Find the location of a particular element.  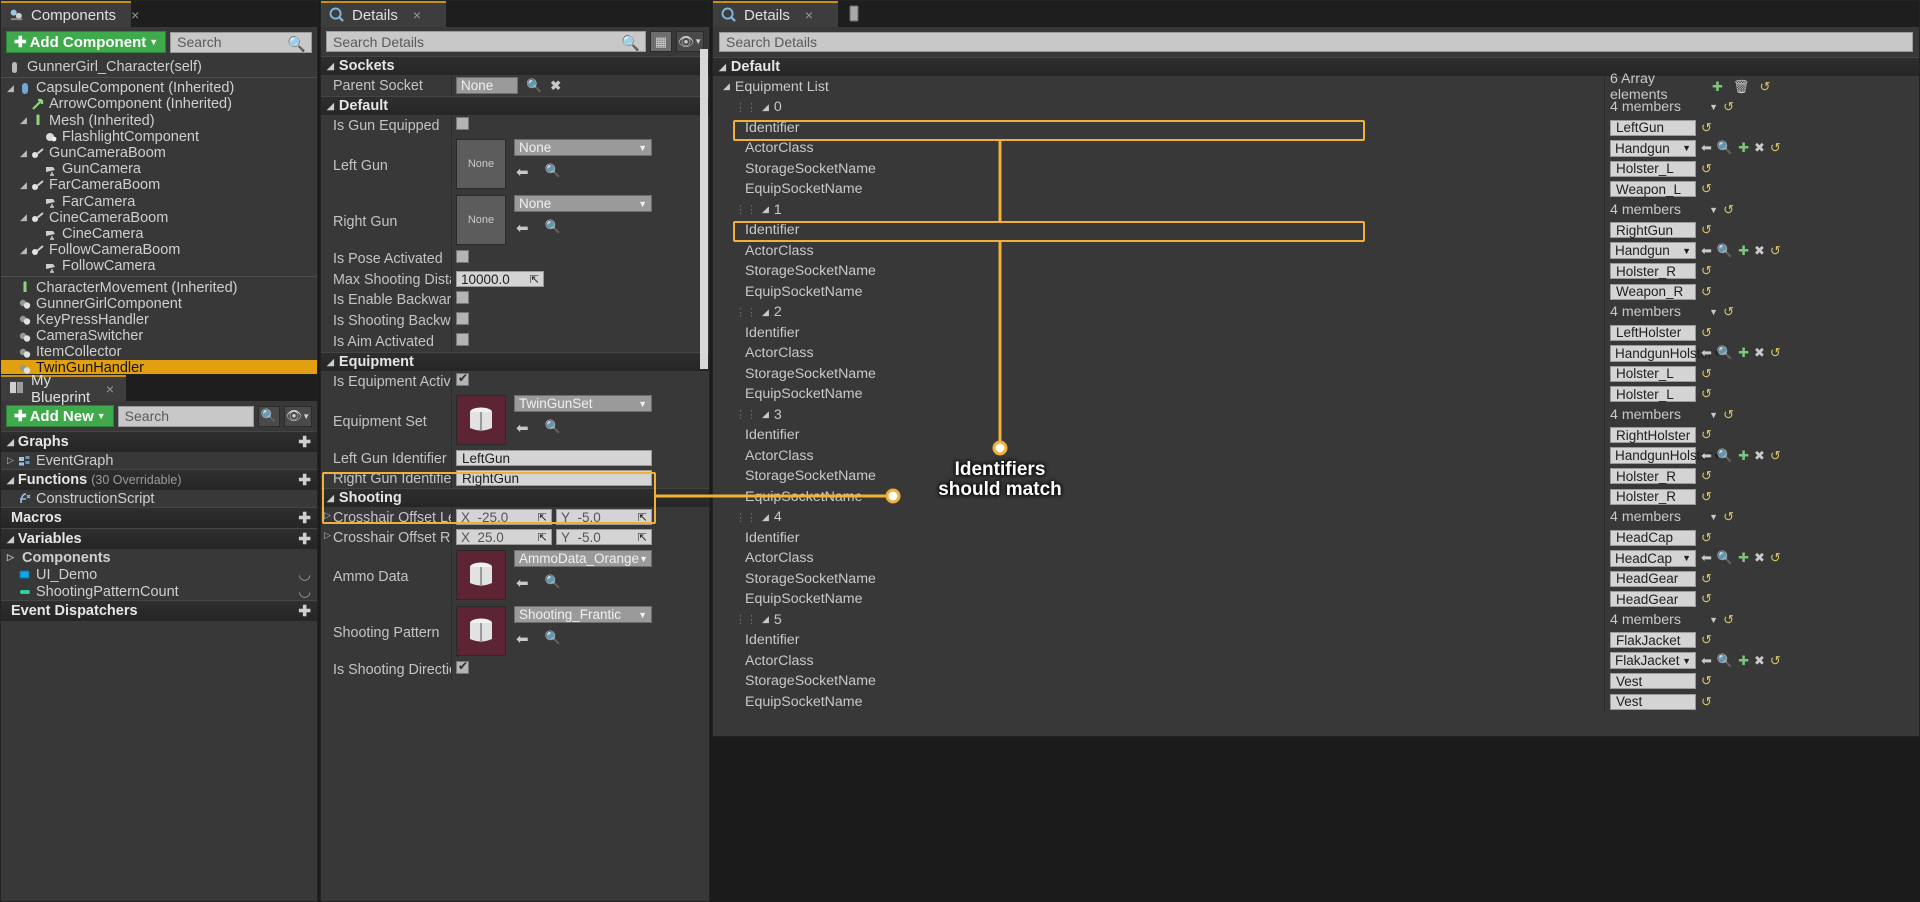

vector-x-input: X 25.0 ⇱ is located at coordinates (504, 537).